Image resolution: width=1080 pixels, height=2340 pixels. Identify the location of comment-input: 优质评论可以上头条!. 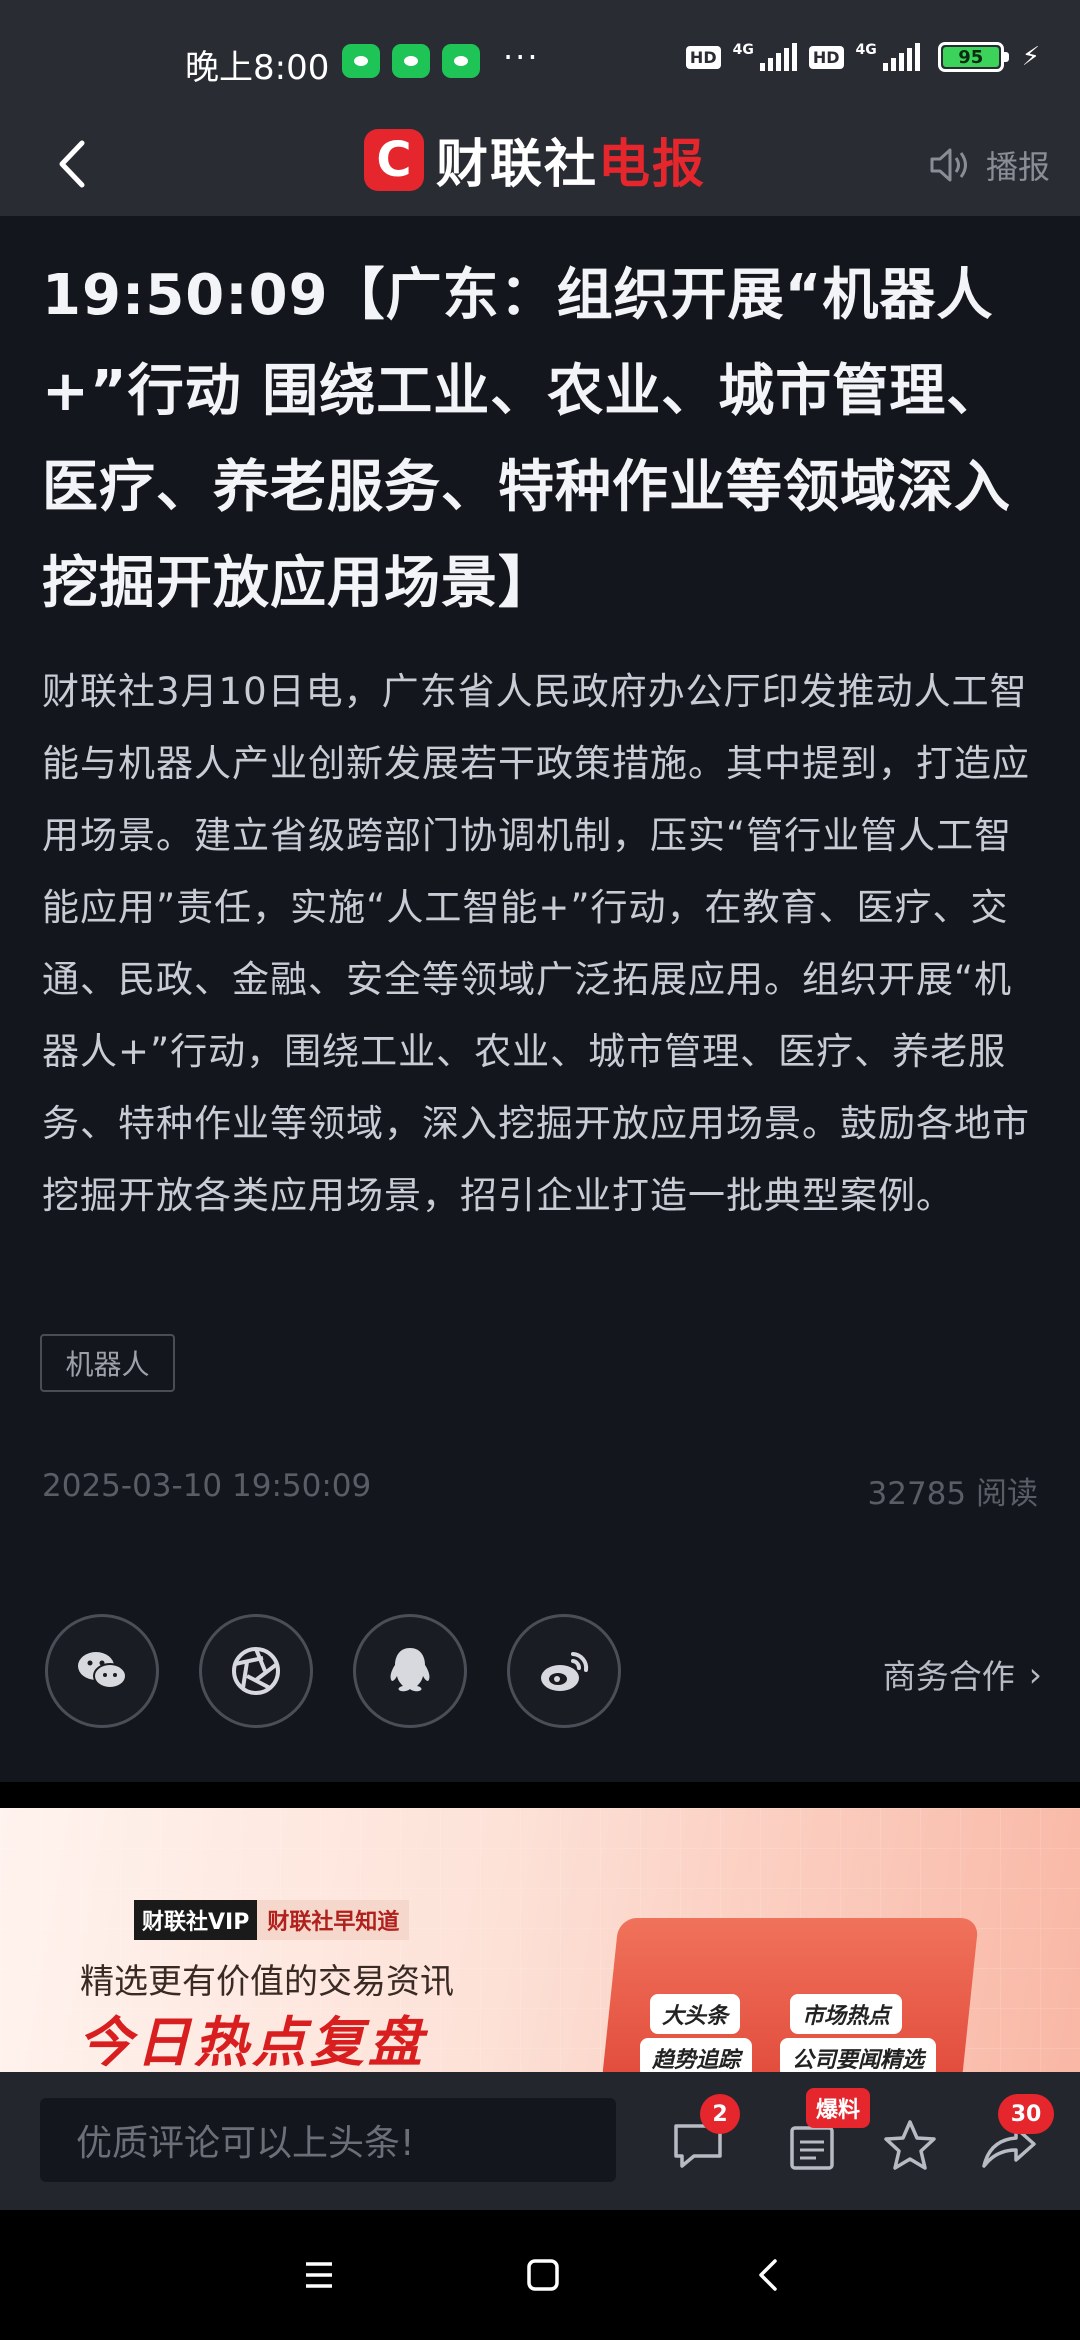
(328, 2140).